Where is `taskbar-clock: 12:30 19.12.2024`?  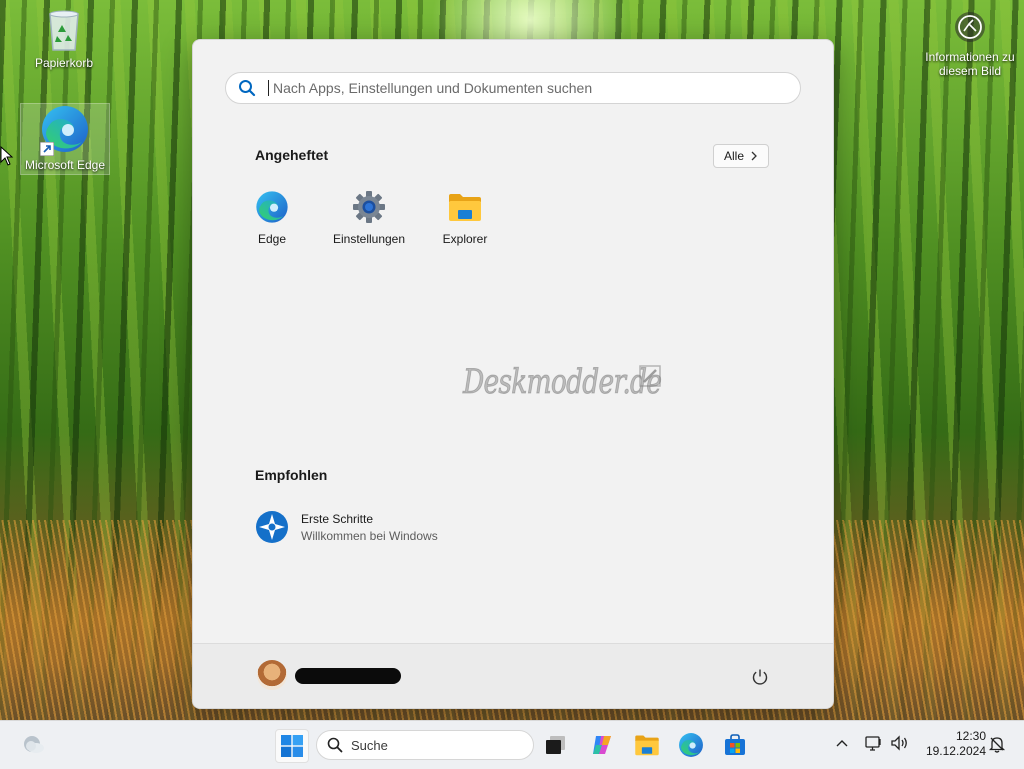 taskbar-clock: 12:30 19.12.2024 is located at coordinates (952, 744).